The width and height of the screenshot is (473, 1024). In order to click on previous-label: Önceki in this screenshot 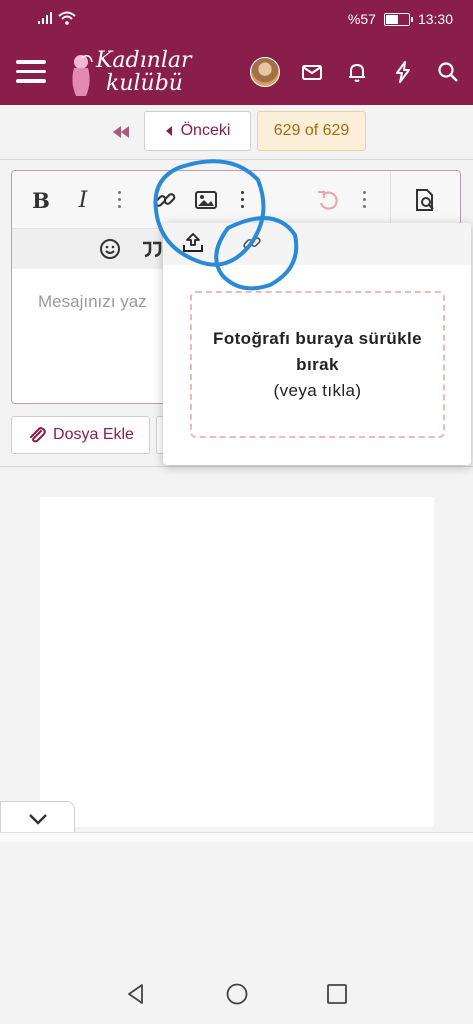, I will do `click(205, 130)`.